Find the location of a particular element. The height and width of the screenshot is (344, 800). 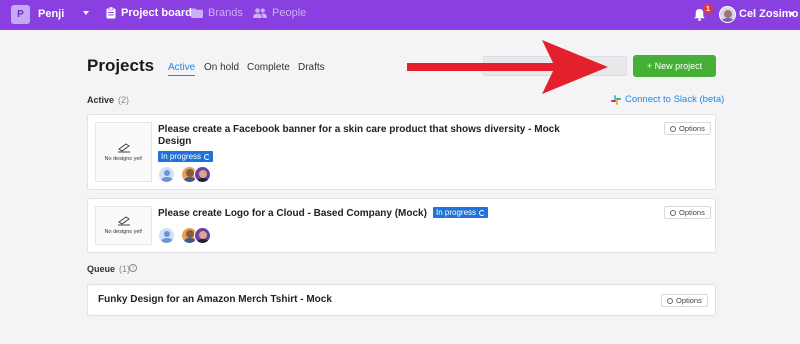

workspace-avatar: P is located at coordinates (20, 14).